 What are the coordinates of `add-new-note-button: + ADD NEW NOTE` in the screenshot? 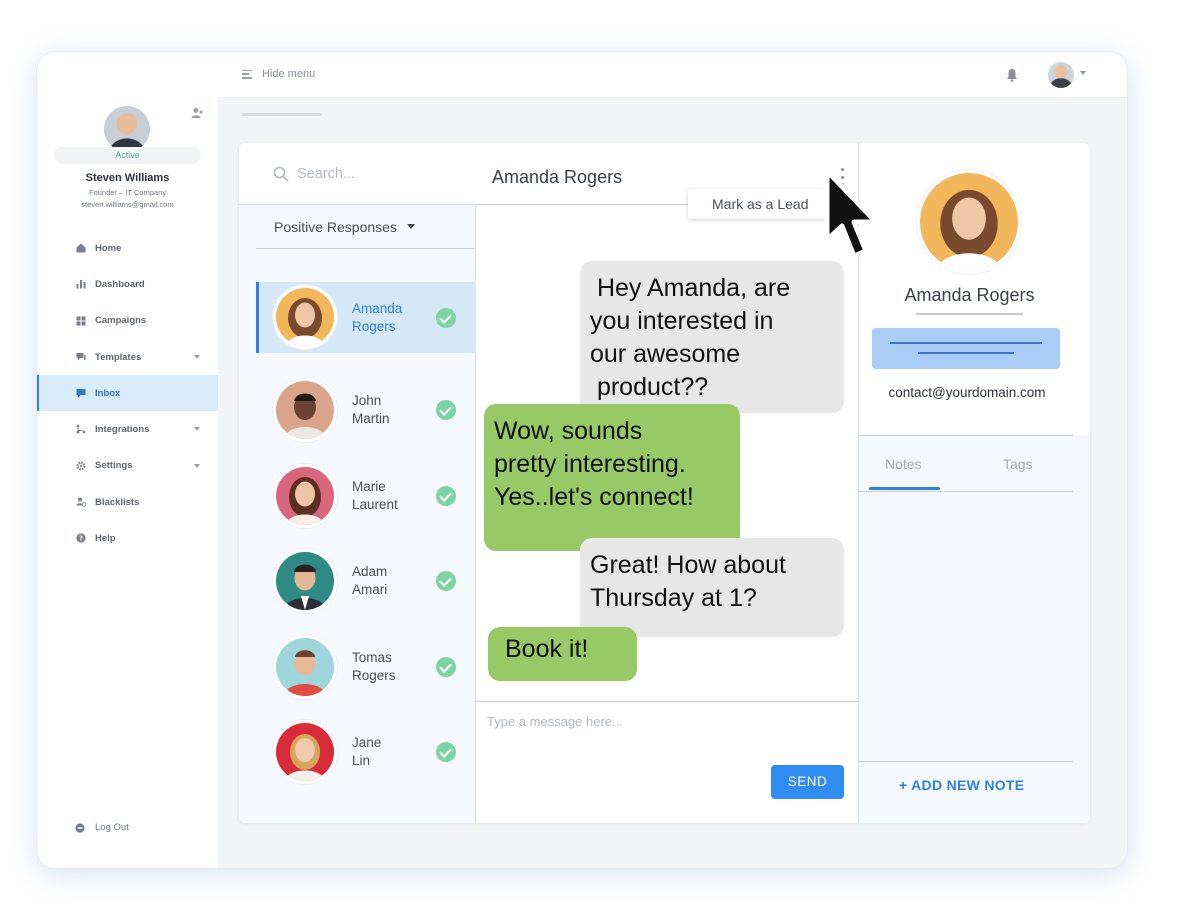 It's located at (961, 785).